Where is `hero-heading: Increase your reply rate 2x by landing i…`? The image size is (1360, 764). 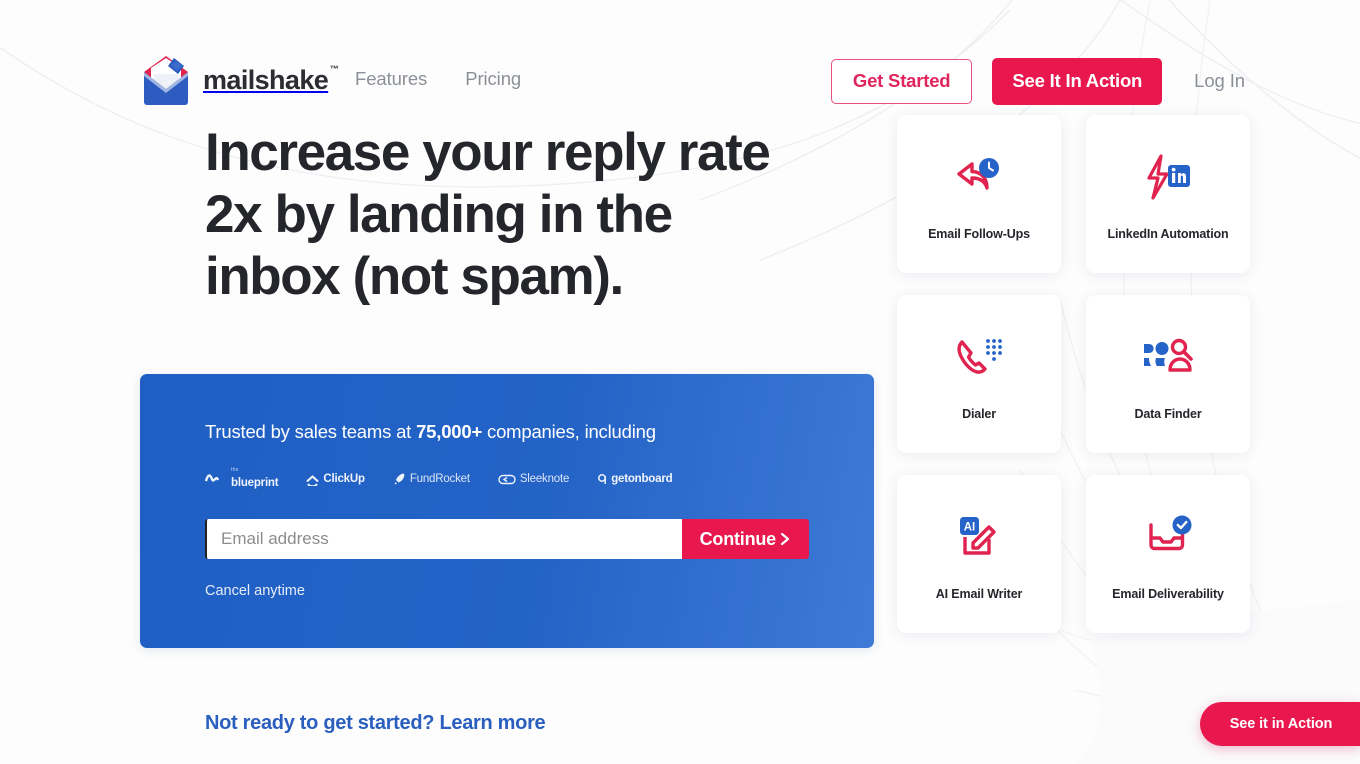 hero-heading: Increase your reply rate 2x by landing i… is located at coordinates (488, 214).